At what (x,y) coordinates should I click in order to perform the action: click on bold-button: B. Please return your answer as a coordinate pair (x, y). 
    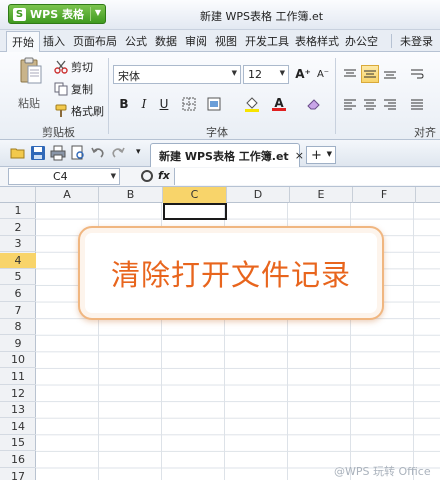
    Looking at the image, I should click on (124, 104).